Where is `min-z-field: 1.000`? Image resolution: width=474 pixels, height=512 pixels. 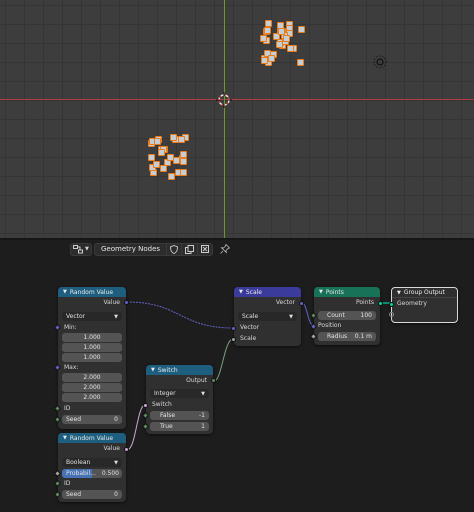 min-z-field: 1.000 is located at coordinates (92, 357).